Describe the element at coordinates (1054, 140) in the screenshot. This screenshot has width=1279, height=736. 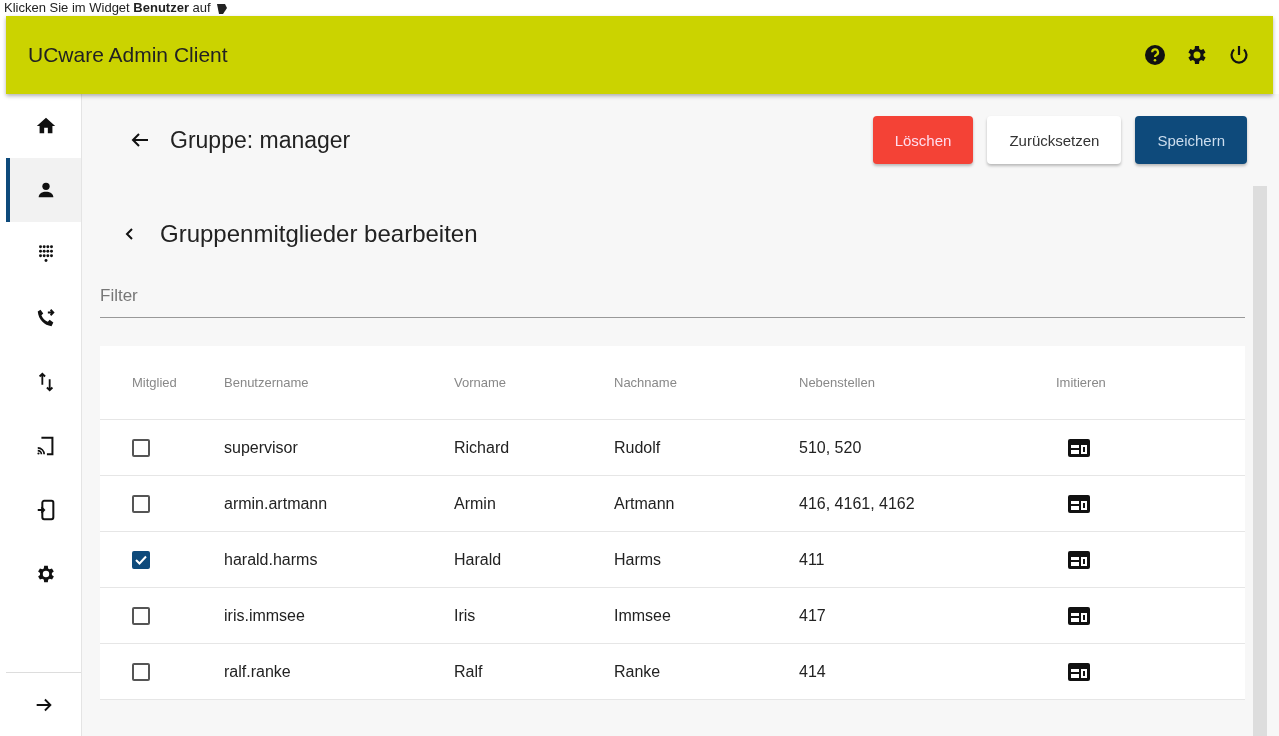
I see `reset-button: Zurücksetzen` at that location.